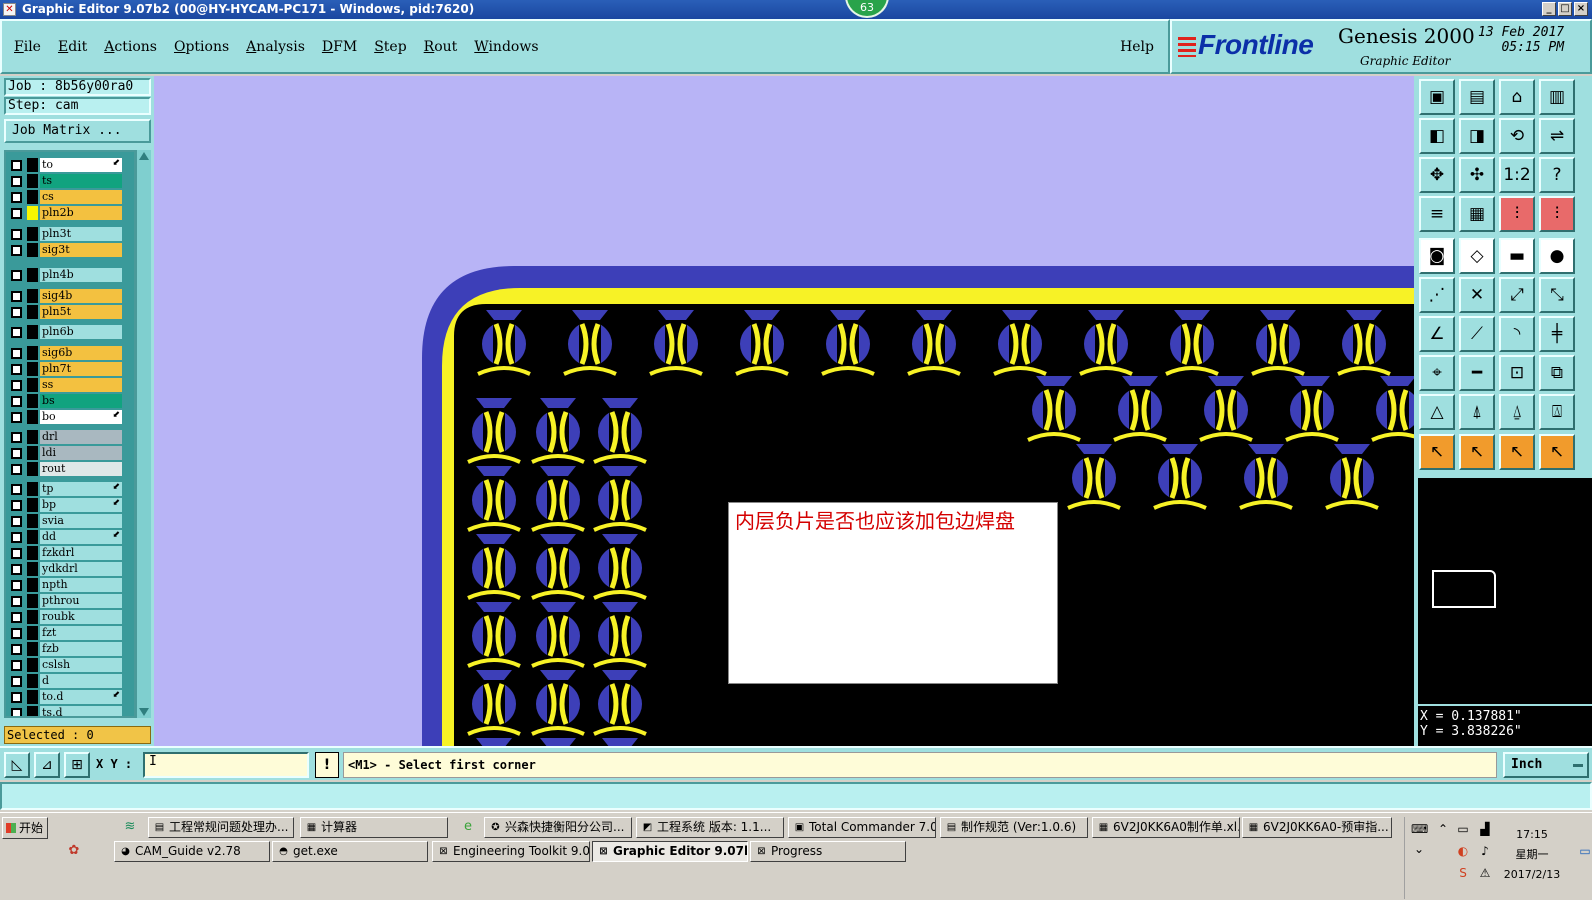 The image size is (1592, 900). I want to click on tool-button-3: ⌂, so click(1517, 97).